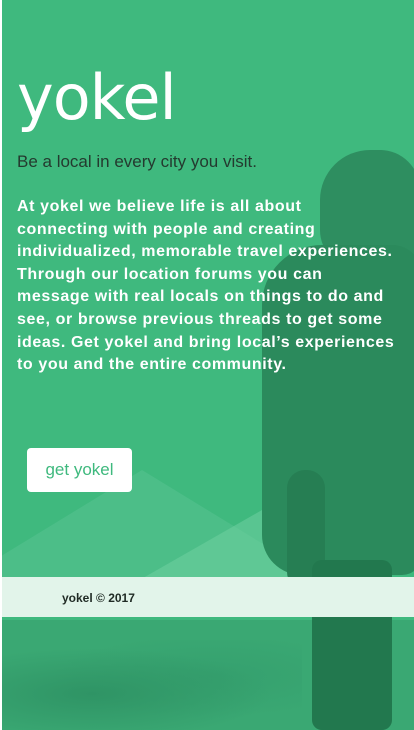  I want to click on brand-tagline: Be a local in every city you visit., so click(137, 161).